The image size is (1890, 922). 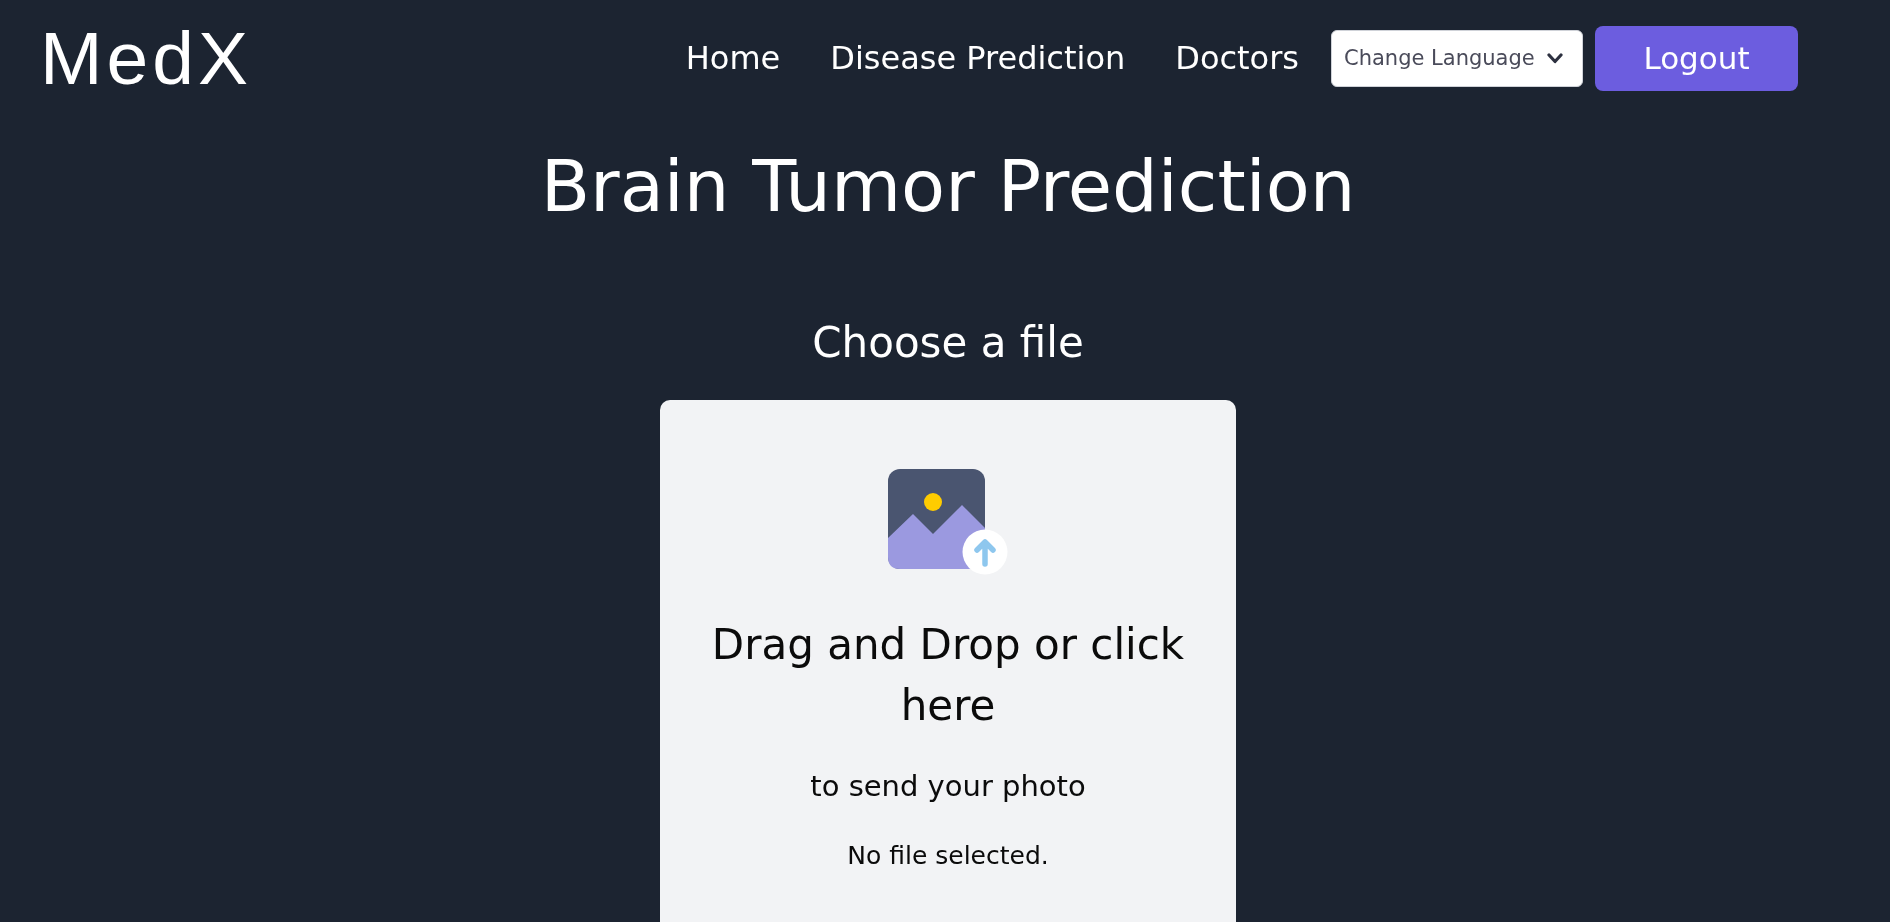 I want to click on brand-logo: MedX, so click(x=146, y=58).